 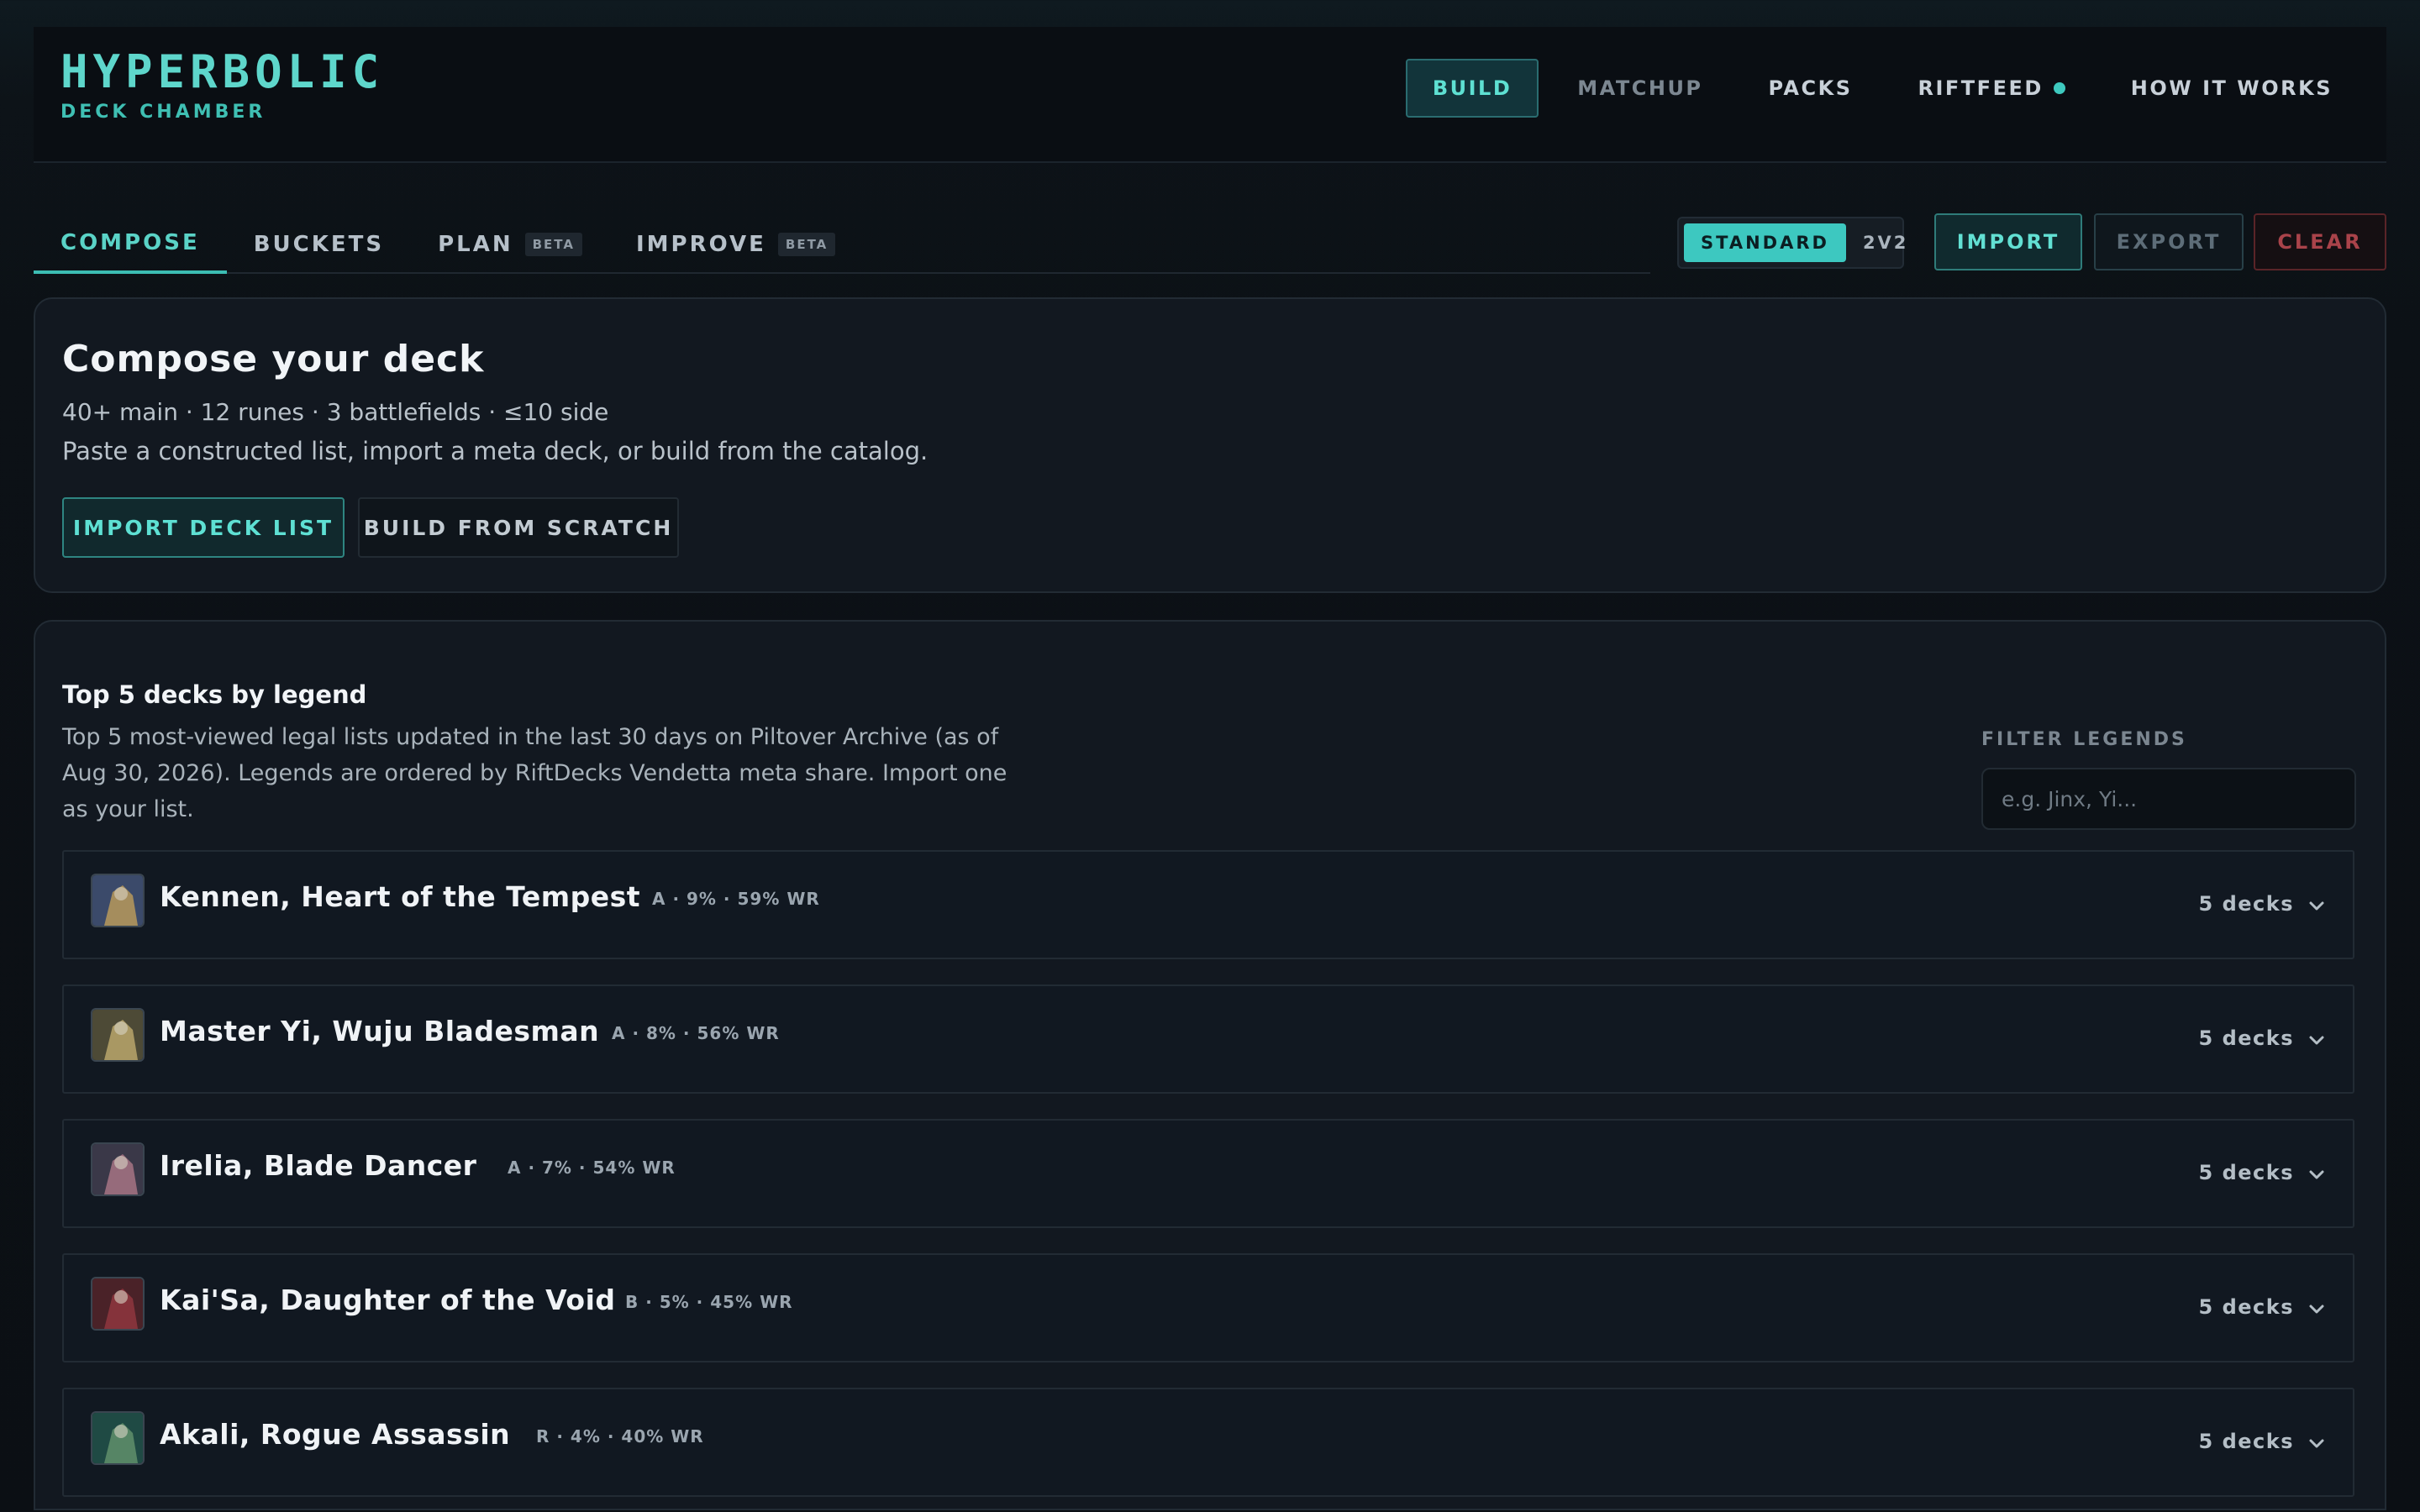 I want to click on brand-logo: HYPERBOLIC DECK CHAMBER, so click(x=222, y=84).